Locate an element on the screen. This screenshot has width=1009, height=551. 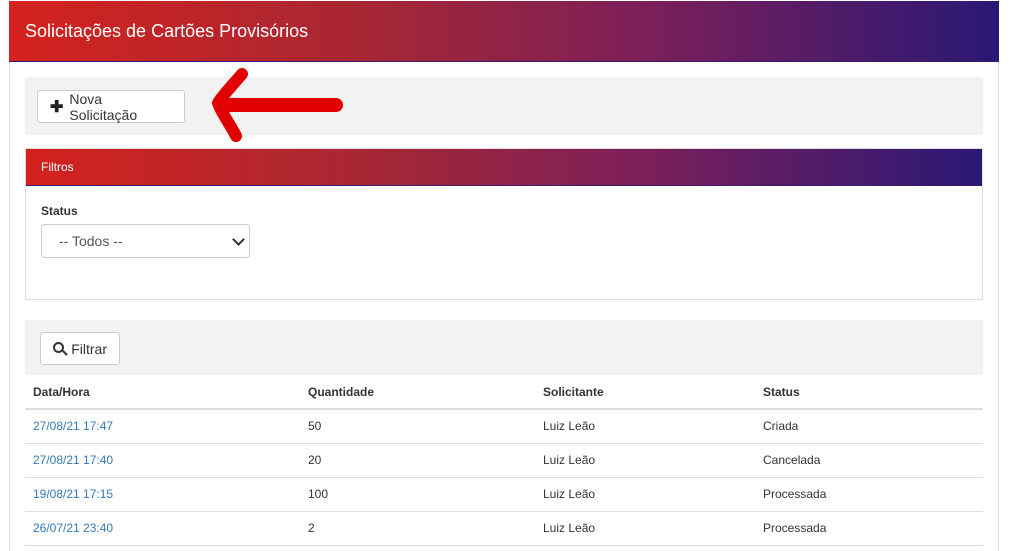
quantity-cell: 100 is located at coordinates (417, 494).